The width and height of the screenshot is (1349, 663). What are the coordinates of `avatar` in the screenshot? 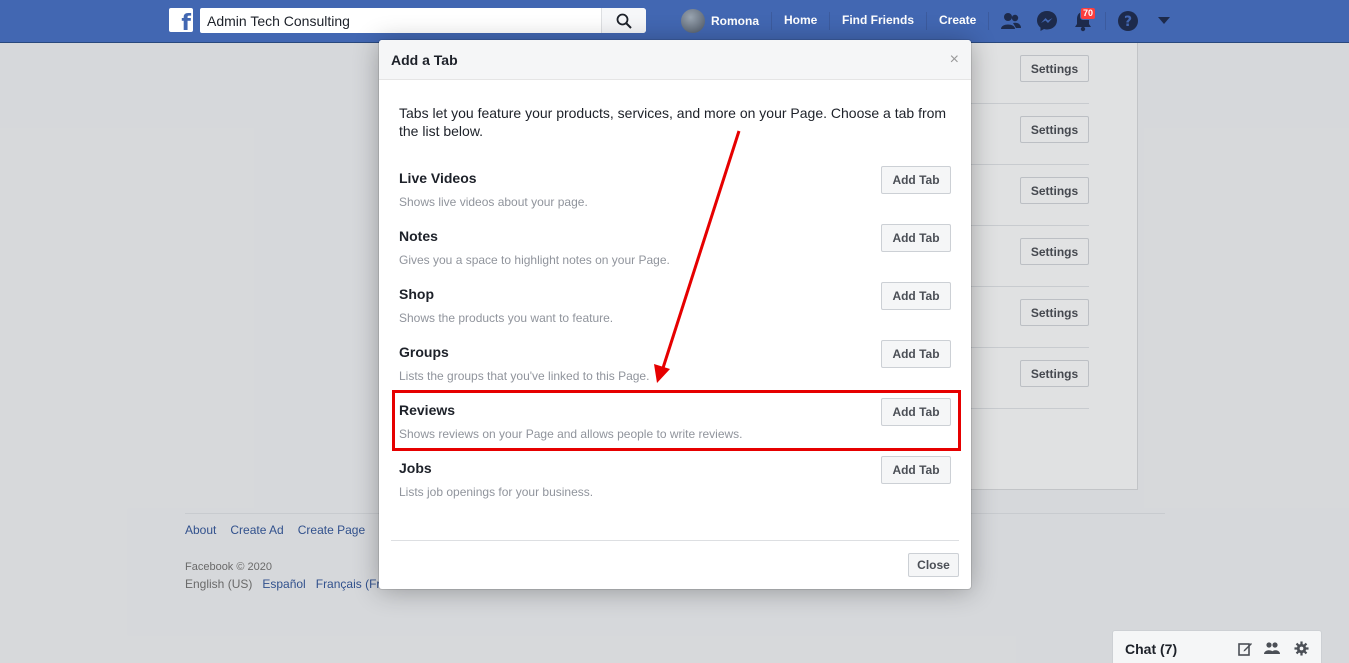 It's located at (693, 21).